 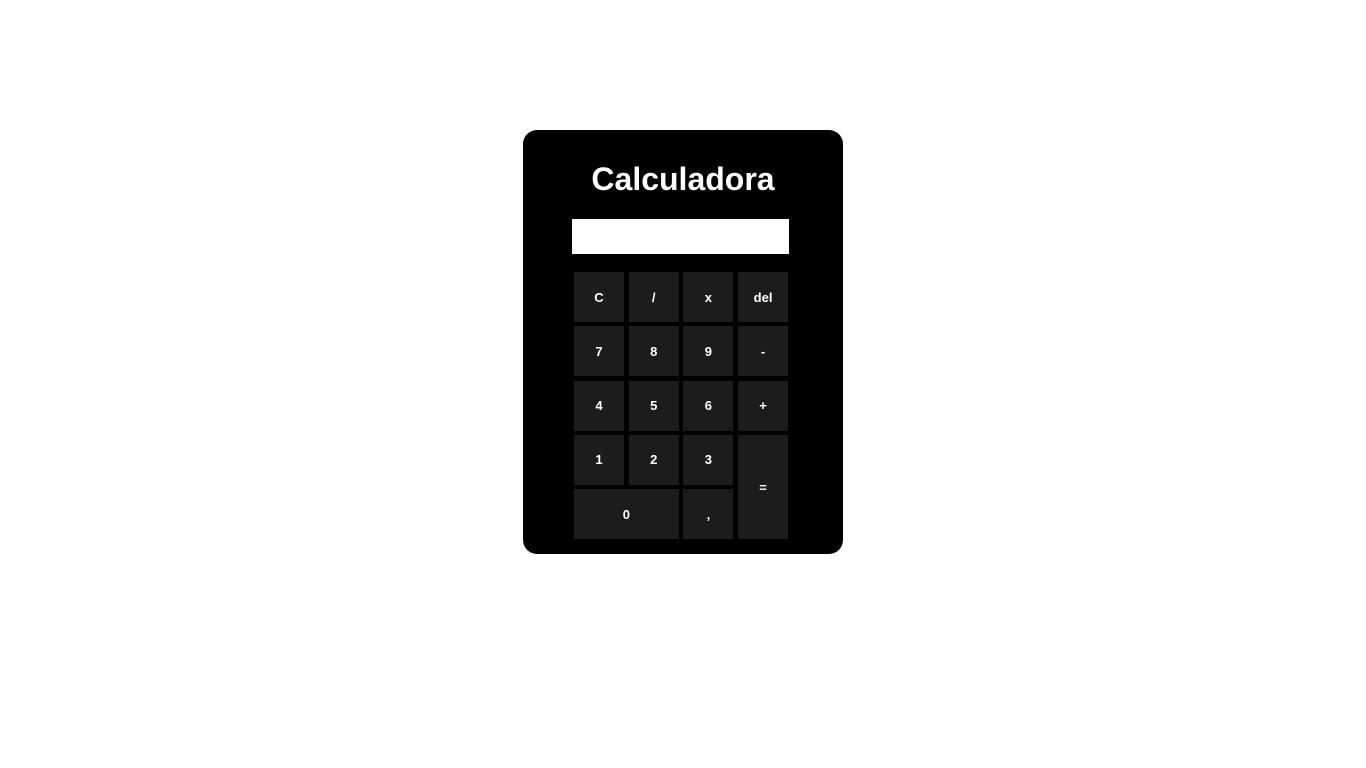 I want to click on plus-button: +, so click(x=763, y=405).